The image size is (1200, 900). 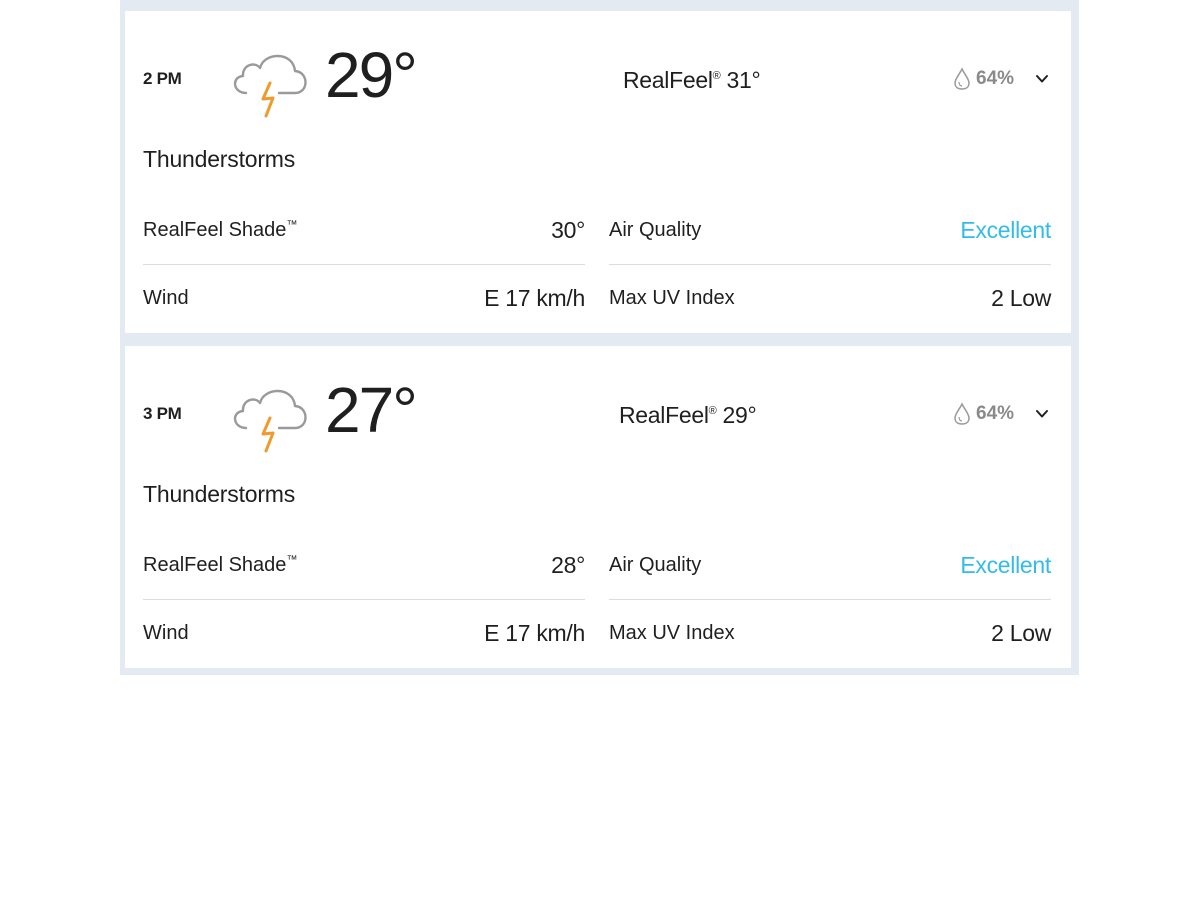 I want to click on realfeel: RealFeel® 31°, so click(x=692, y=80).